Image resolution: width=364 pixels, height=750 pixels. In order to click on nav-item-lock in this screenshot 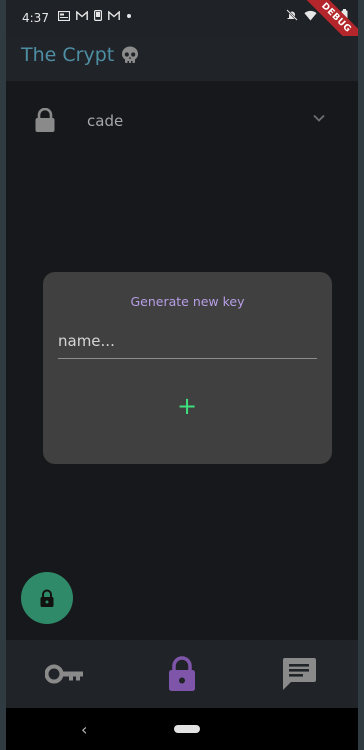, I will do `click(181, 674)`.